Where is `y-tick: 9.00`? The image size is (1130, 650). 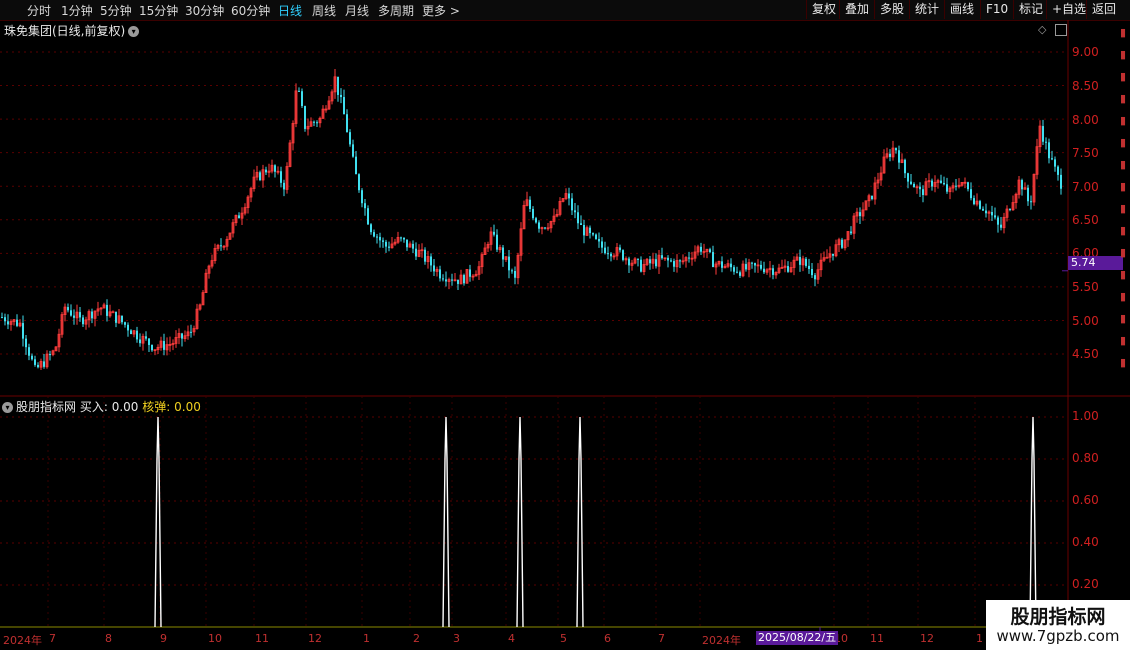
y-tick: 9.00 is located at coordinates (1085, 52).